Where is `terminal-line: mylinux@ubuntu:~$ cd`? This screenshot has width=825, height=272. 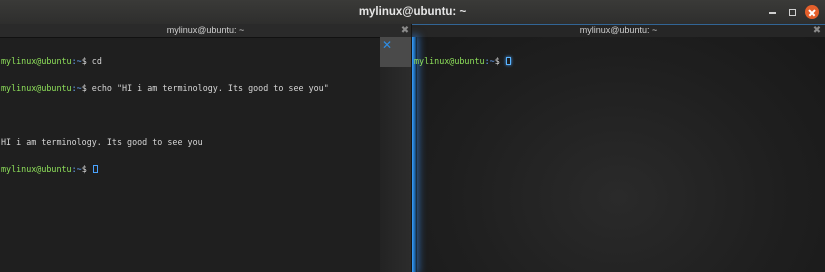 terminal-line: mylinux@ubuntu:~$ cd is located at coordinates (165, 61).